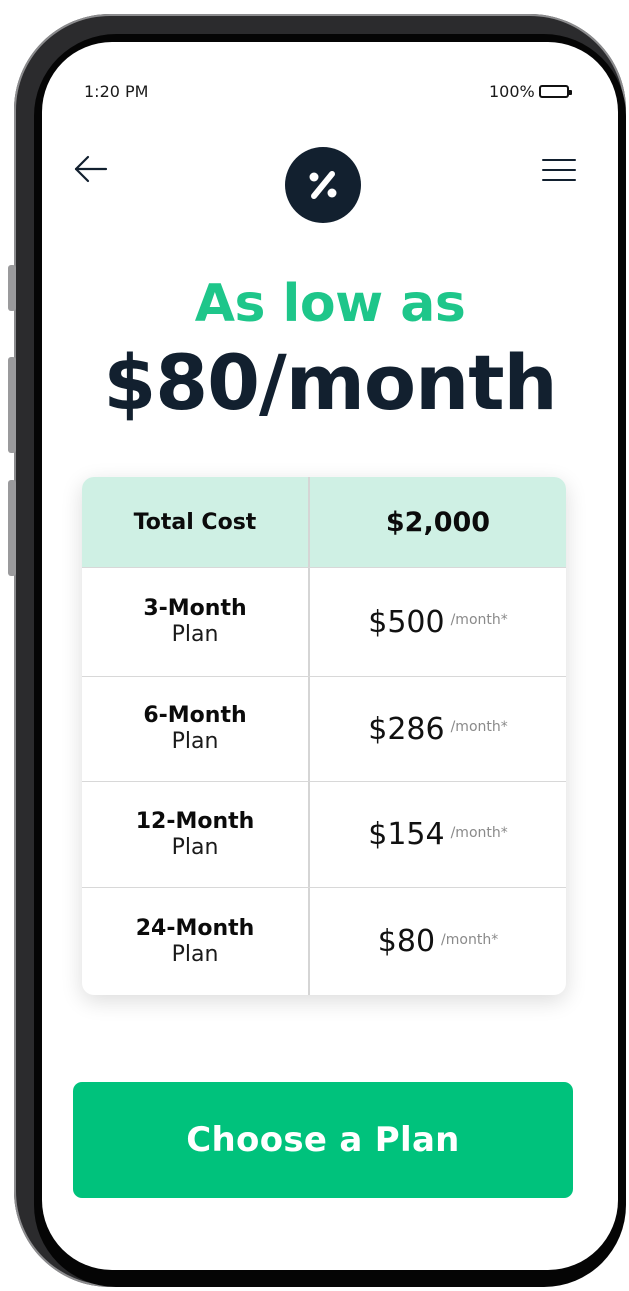 The image size is (629, 1291). I want to click on total-cost-label: Total Cost, so click(195, 522).